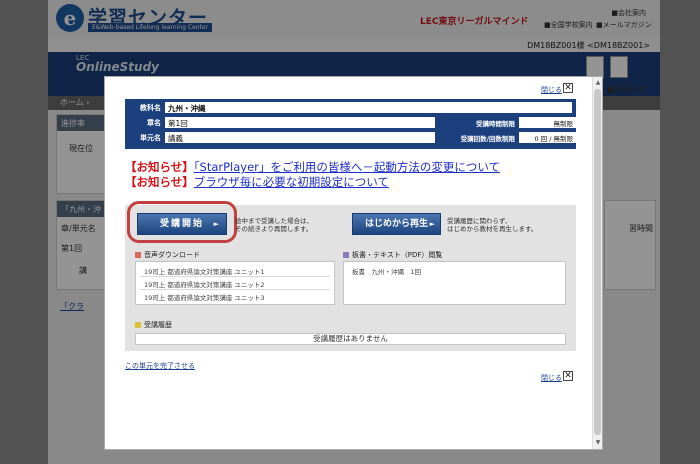 The width and height of the screenshot is (700, 464). Describe the element at coordinates (487, 139) in the screenshot. I see `count-limit-label: 受講回数/回数制限` at that location.